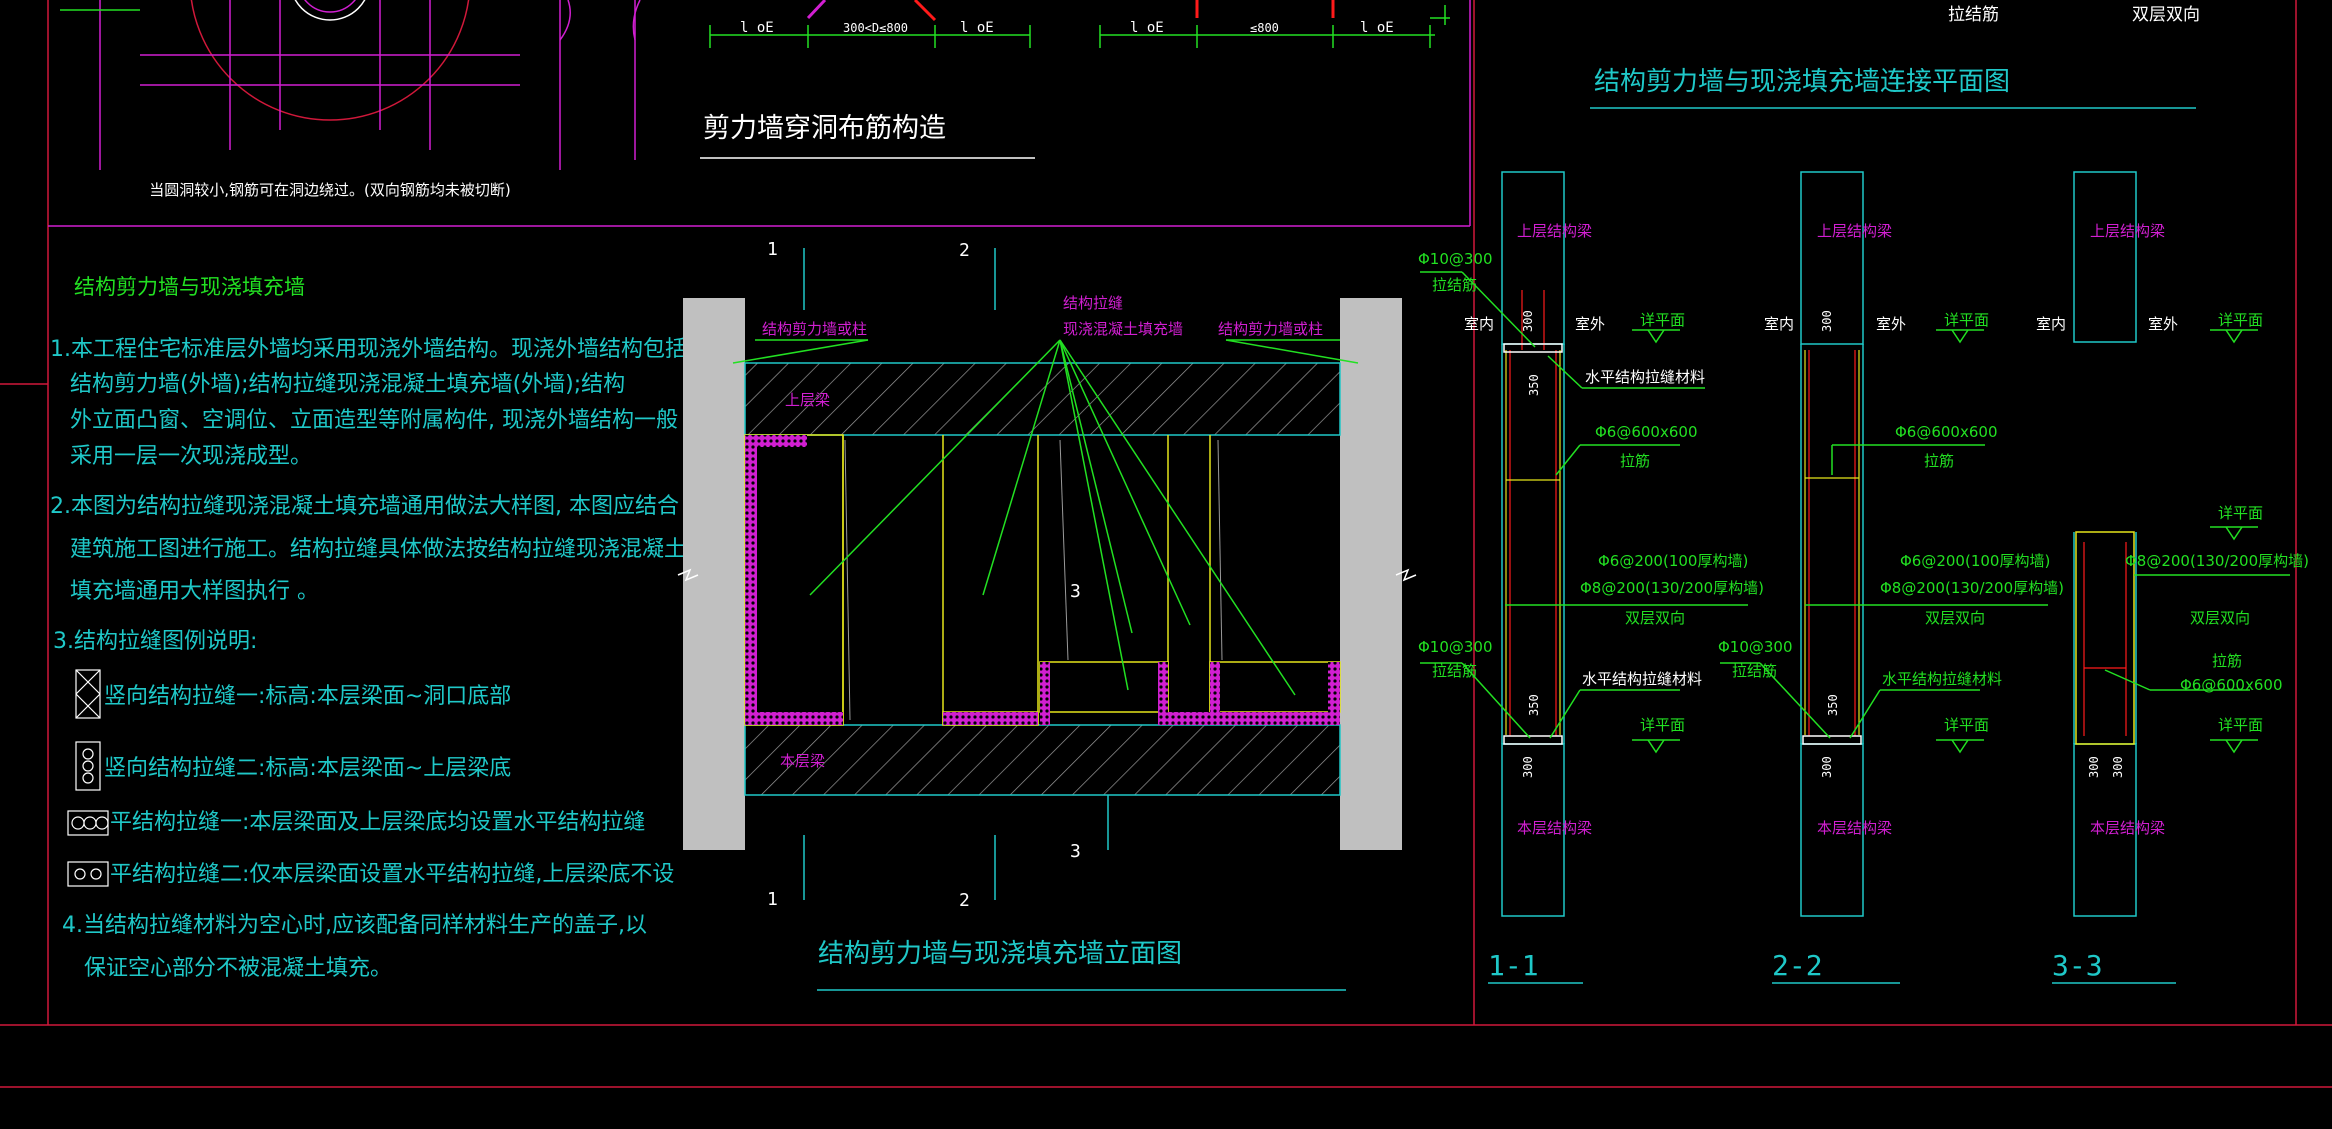 Image resolution: width=2332 pixels, height=1129 pixels. Describe the element at coordinates (2231, 685) in the screenshot. I see `s33-leader-phi6: Φ6@600x600` at that location.